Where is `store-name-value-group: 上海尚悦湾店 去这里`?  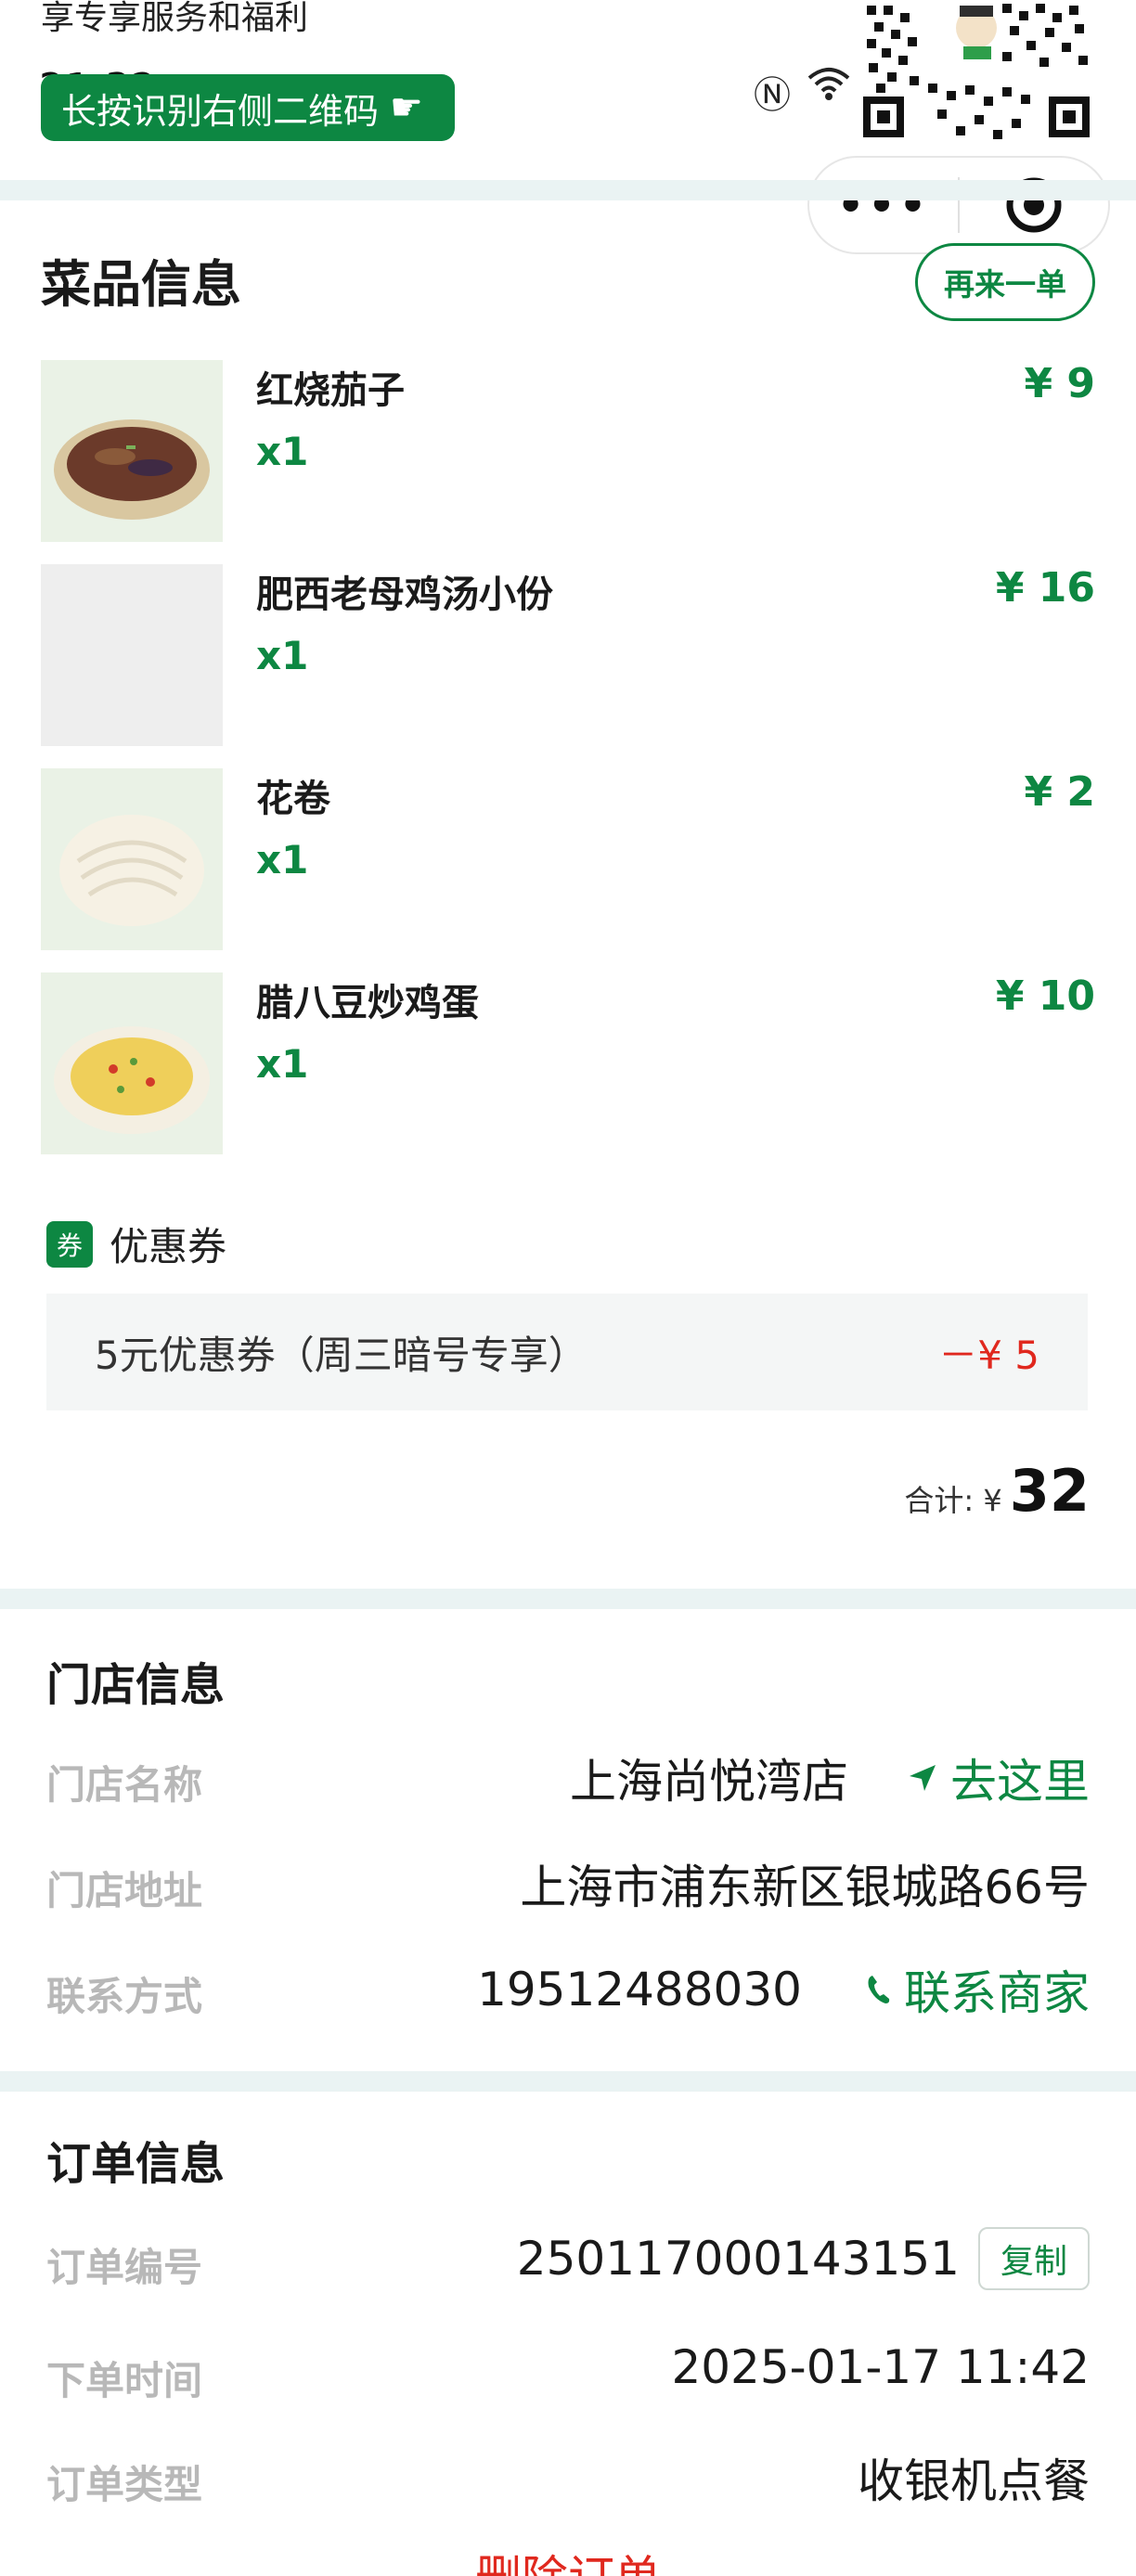
store-name-value-group: 上海尚悦湾店 去这里 is located at coordinates (830, 1778).